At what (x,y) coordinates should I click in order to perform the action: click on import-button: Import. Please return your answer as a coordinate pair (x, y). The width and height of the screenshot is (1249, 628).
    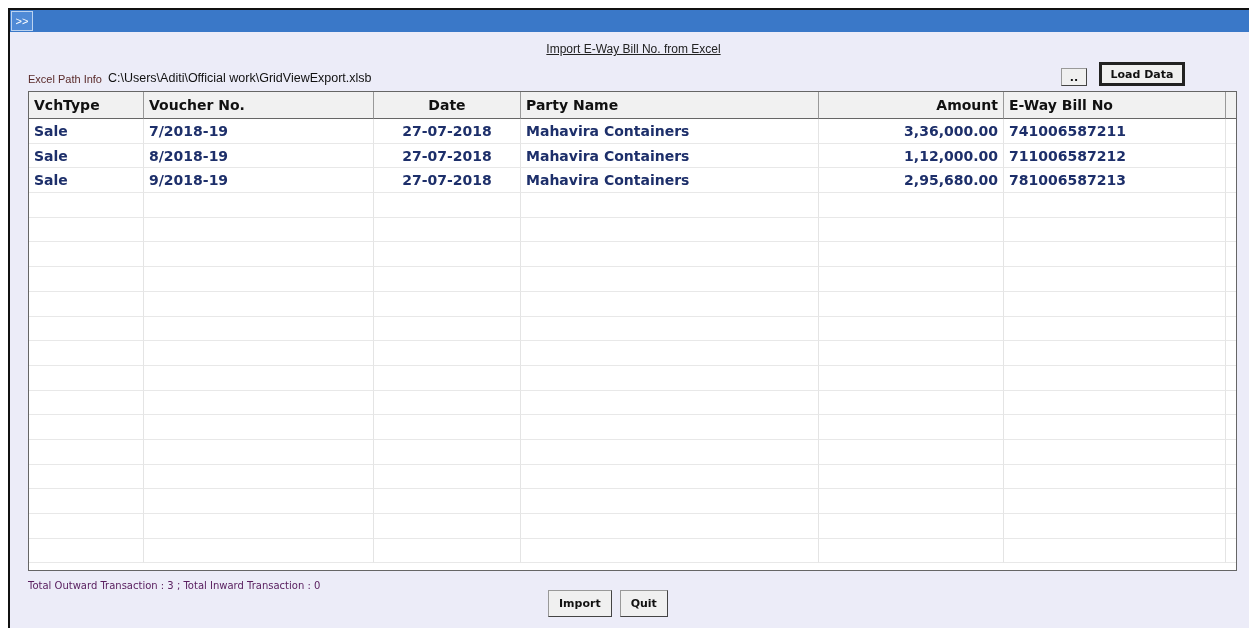
    Looking at the image, I should click on (580, 603).